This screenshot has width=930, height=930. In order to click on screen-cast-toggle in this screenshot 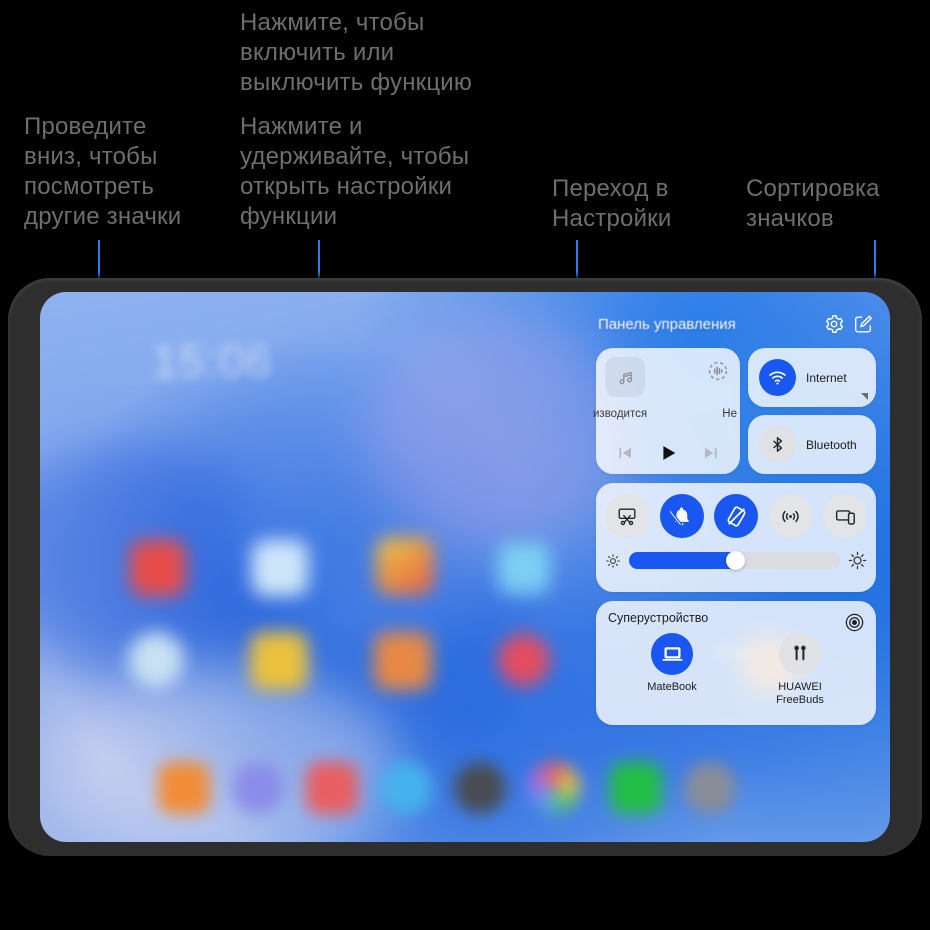, I will do `click(845, 516)`.